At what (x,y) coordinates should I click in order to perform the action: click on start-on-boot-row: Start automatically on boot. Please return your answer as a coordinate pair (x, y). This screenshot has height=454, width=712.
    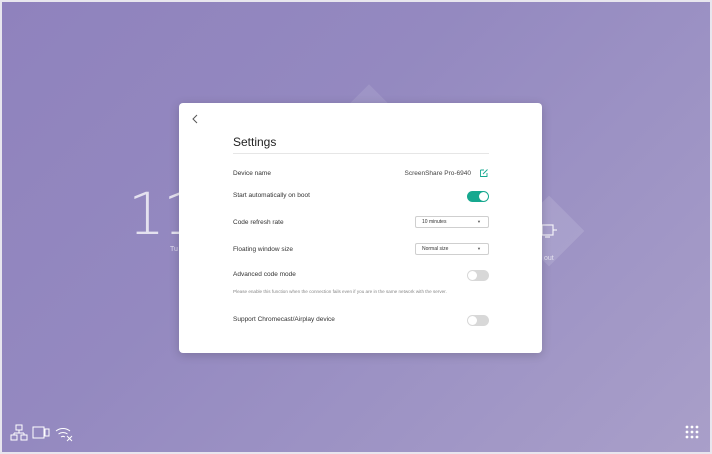
    Looking at the image, I should click on (361, 198).